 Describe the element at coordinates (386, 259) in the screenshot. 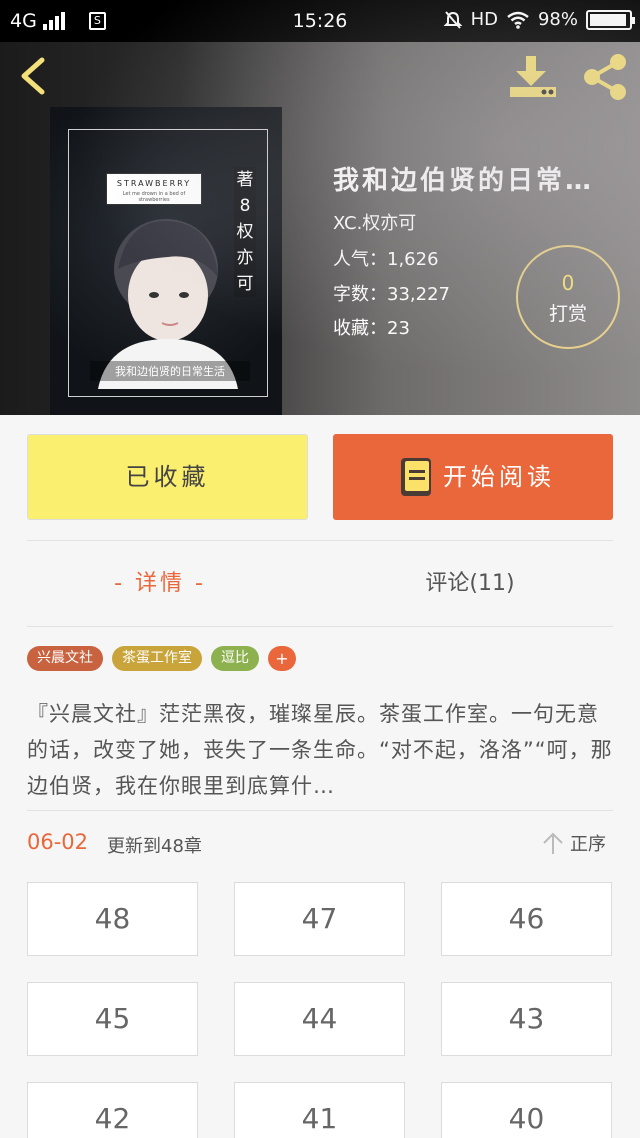

I see `popularity-stat: 人气：1,626` at that location.